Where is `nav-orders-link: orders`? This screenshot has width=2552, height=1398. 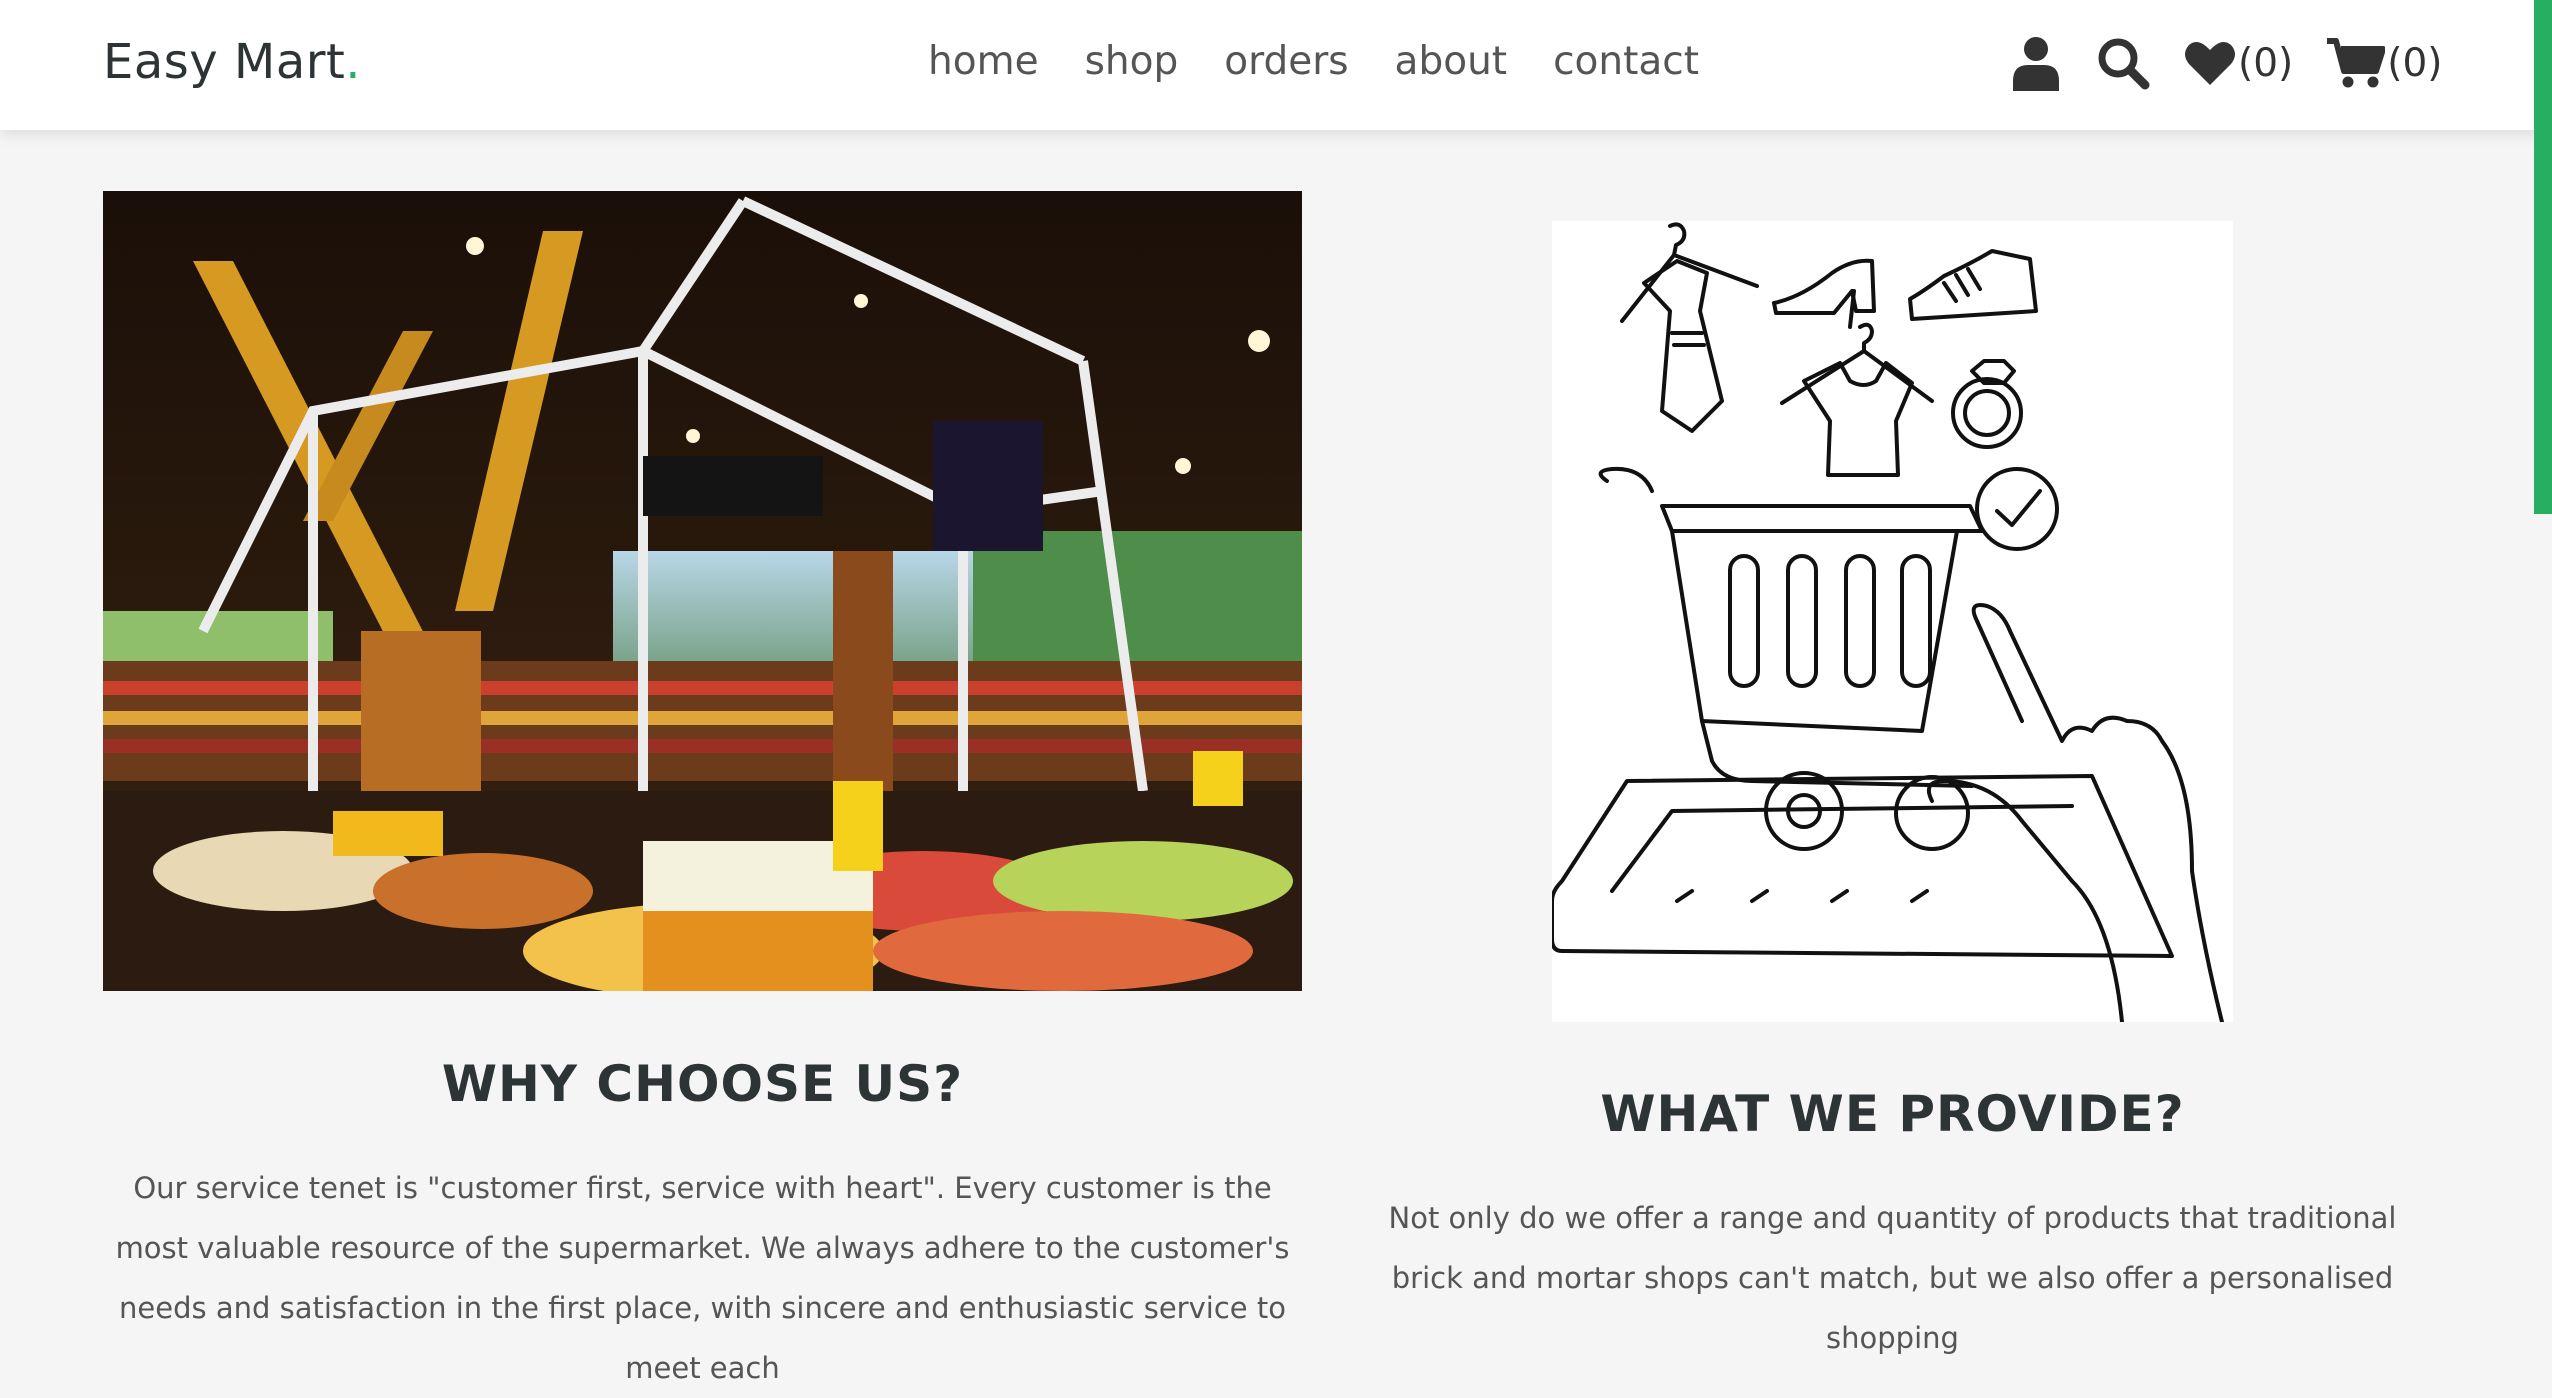 nav-orders-link: orders is located at coordinates (1286, 62).